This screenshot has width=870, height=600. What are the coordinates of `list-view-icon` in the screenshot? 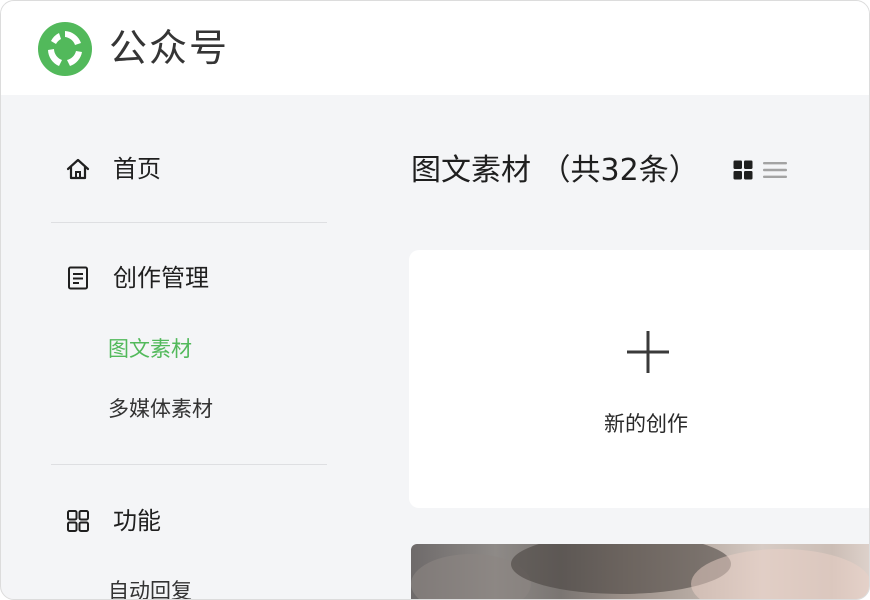 It's located at (775, 170).